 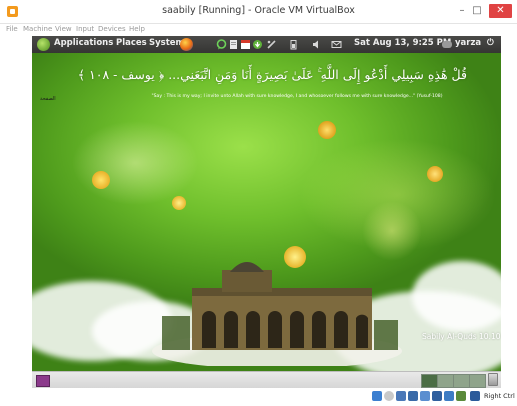 What do you see at coordinates (389, 396) in the screenshot?
I see `optical-drive-icon` at bounding box center [389, 396].